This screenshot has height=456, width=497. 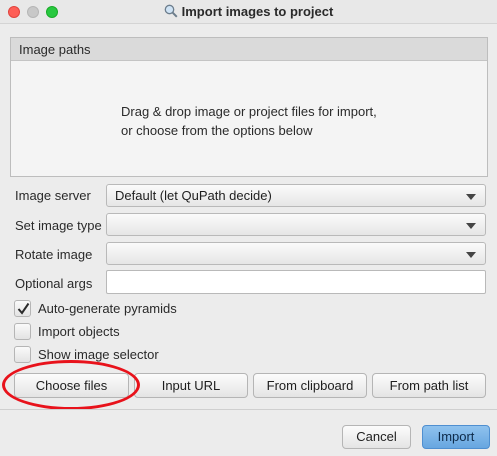 I want to click on import-objects-label: Import objects, so click(x=79, y=331).